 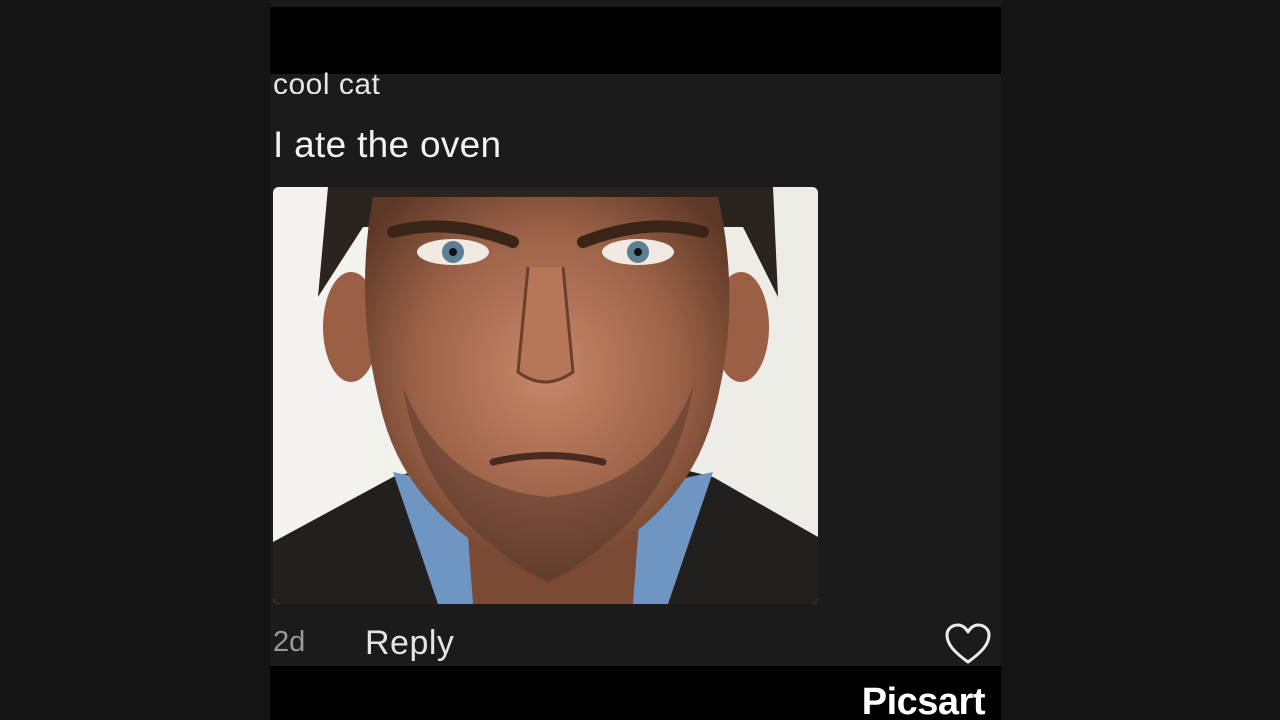 What do you see at coordinates (387, 144) in the screenshot?
I see `comment-text: I ate the oven` at bounding box center [387, 144].